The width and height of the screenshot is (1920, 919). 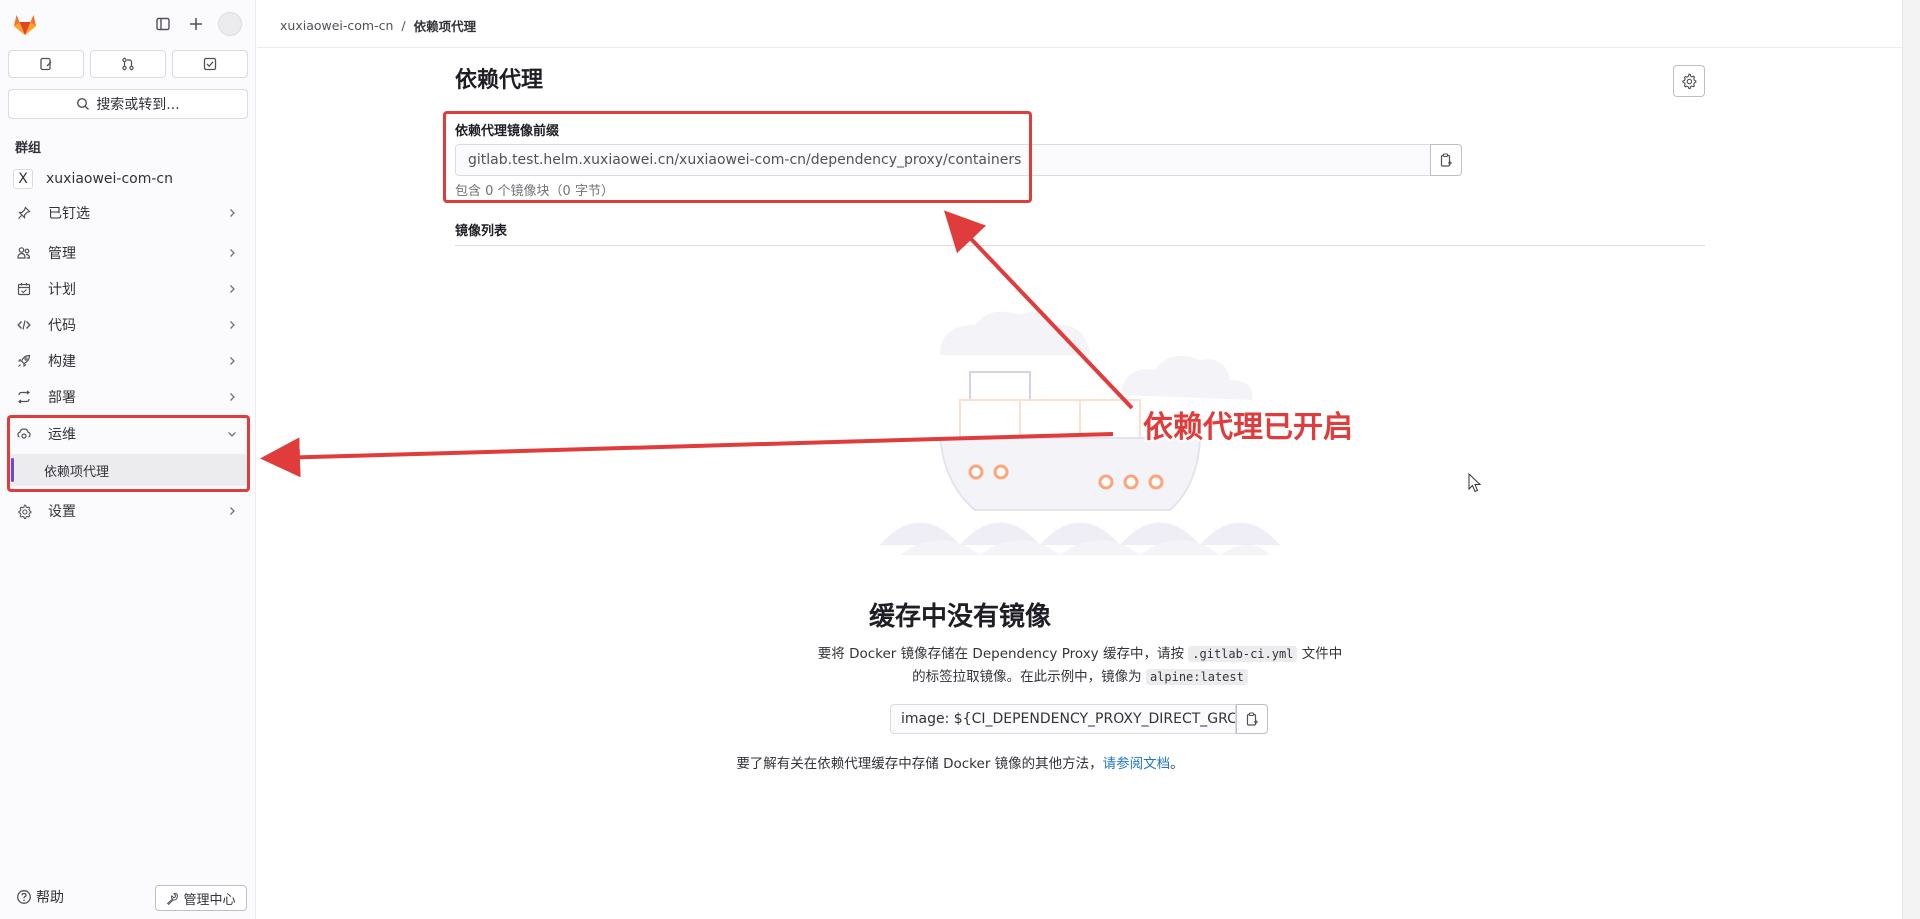 I want to click on empty-desc-part: 的标签拉取镜像。在此示例中，镜像为, so click(x=1027, y=677).